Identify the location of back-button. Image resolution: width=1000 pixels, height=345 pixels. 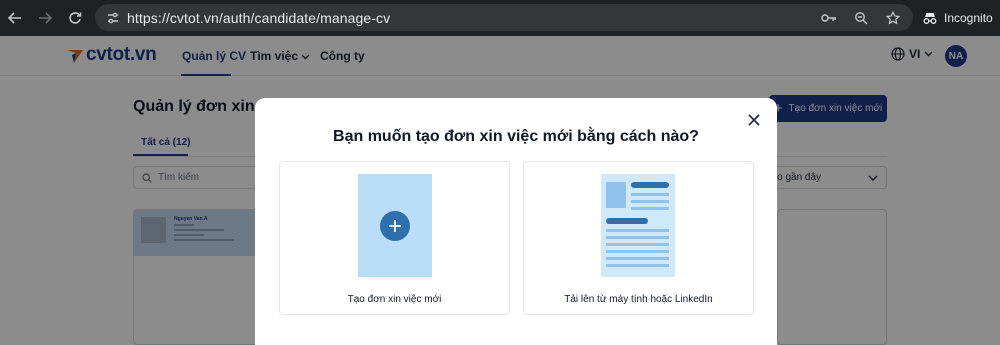
(15, 18).